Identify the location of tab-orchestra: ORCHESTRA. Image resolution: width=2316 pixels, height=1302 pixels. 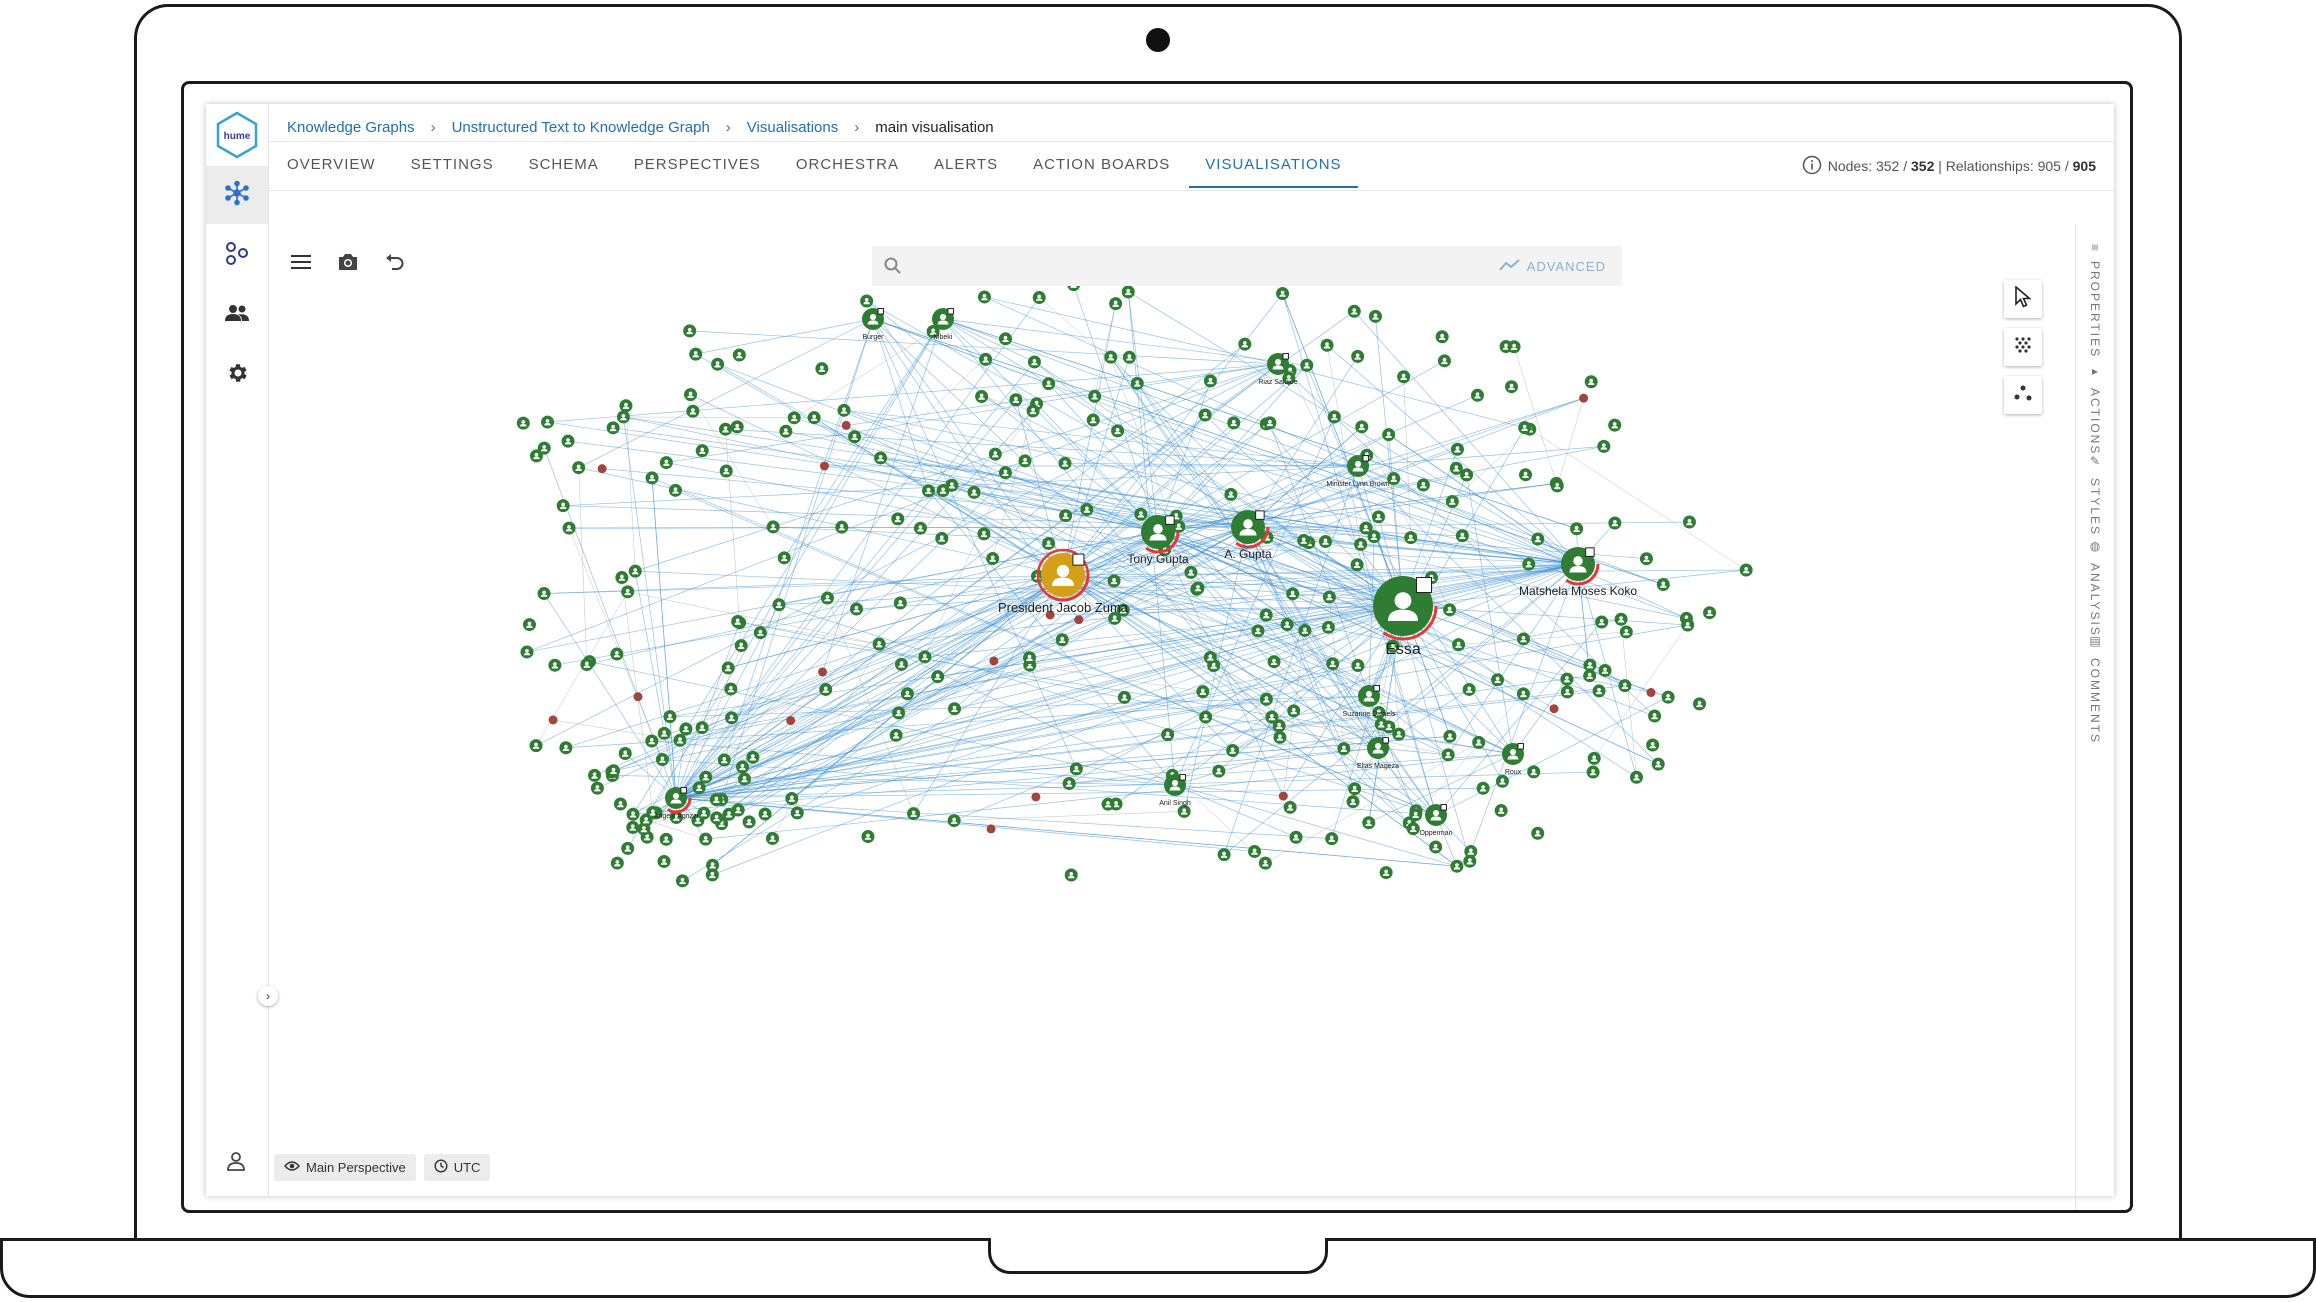
(847, 169).